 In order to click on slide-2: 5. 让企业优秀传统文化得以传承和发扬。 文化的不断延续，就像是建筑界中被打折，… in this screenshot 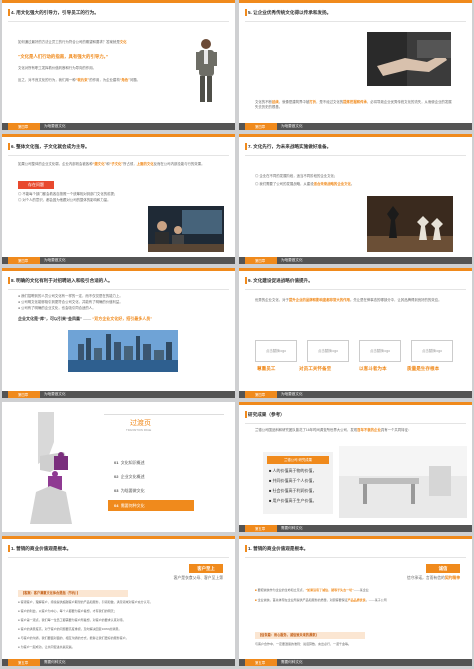, I will do `click(355, 65)`.